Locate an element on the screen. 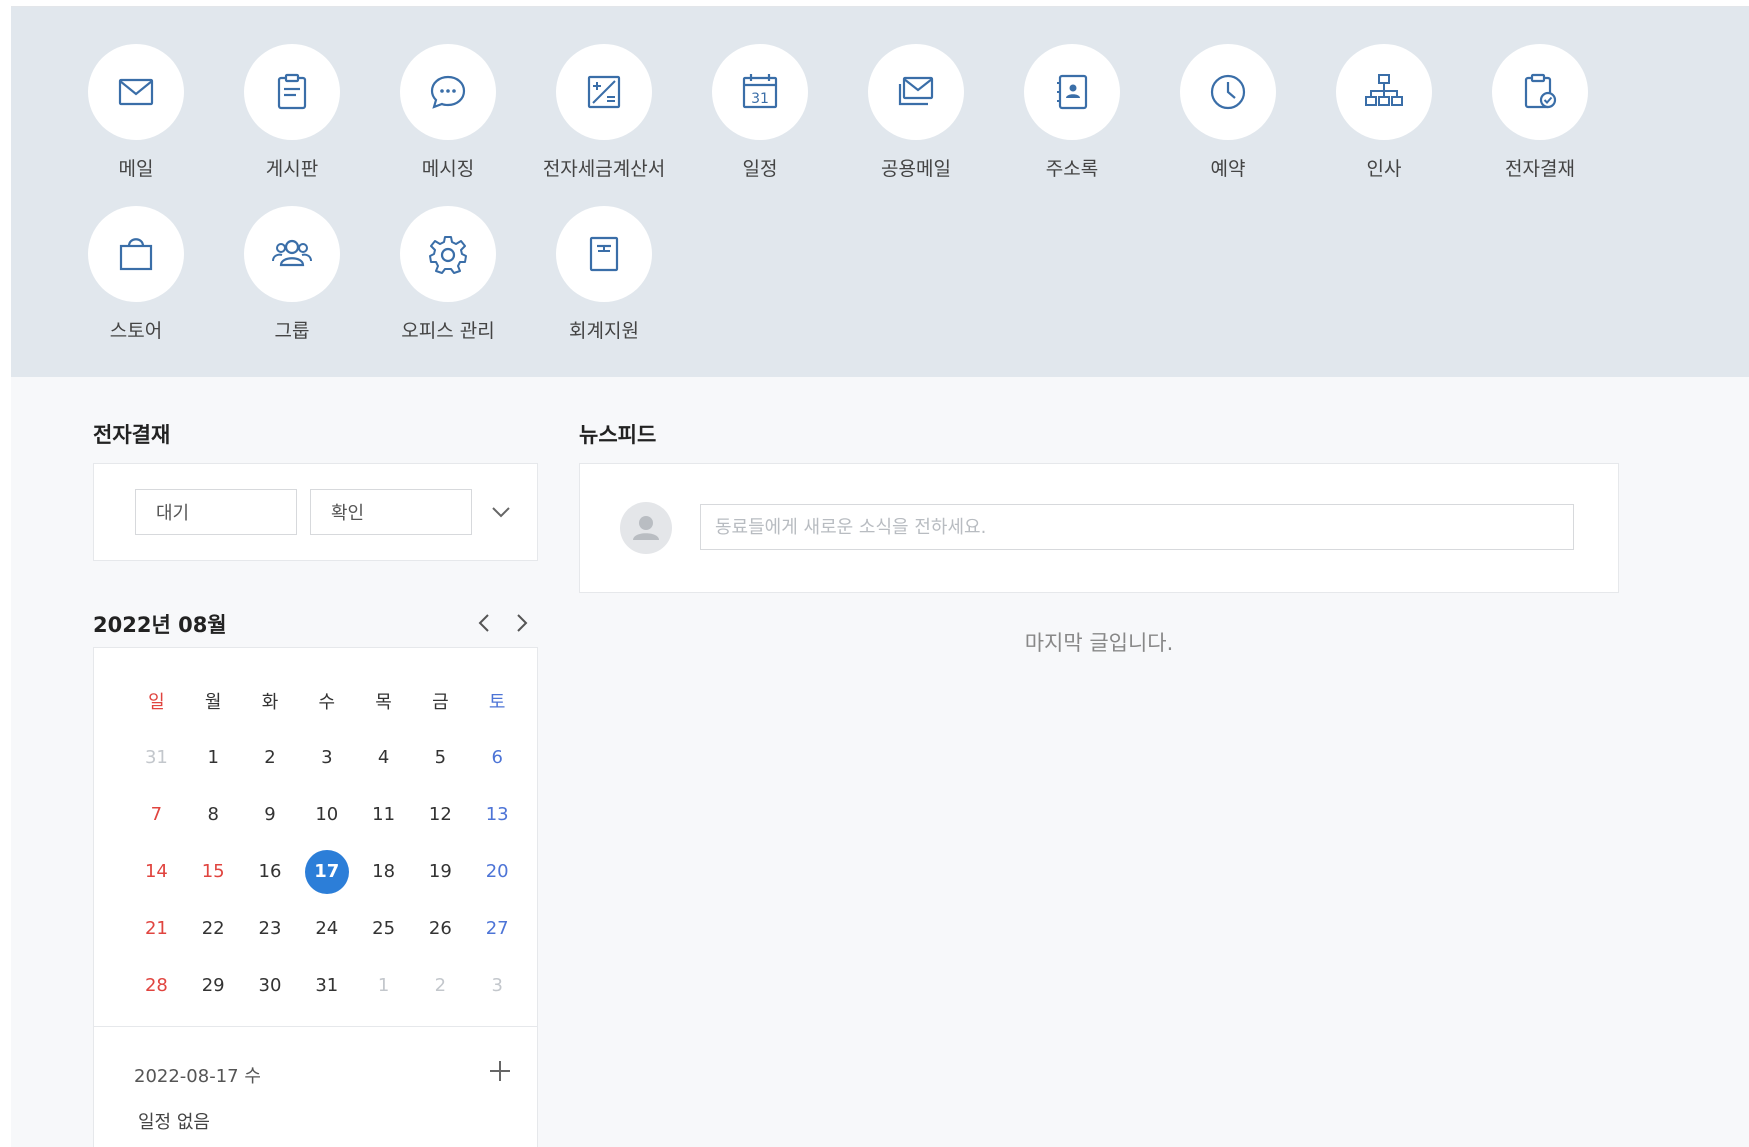 This screenshot has height=1147, width=1749. calendar-week: 21 22 23 24 25 26 27 is located at coordinates (327, 928).